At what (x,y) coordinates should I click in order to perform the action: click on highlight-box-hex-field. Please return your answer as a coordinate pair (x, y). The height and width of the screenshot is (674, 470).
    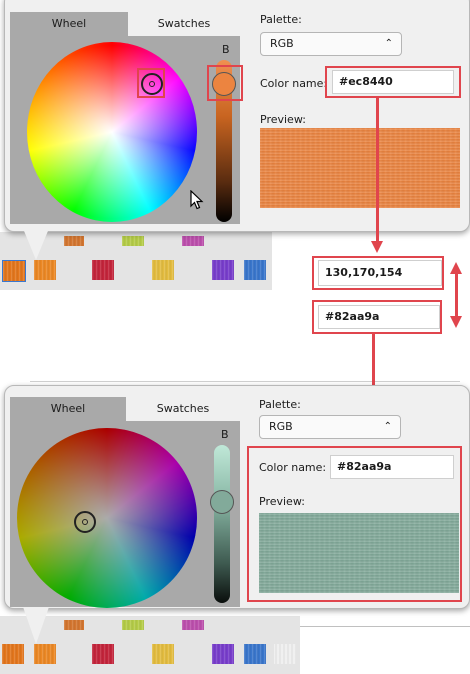
    Looking at the image, I should click on (377, 317).